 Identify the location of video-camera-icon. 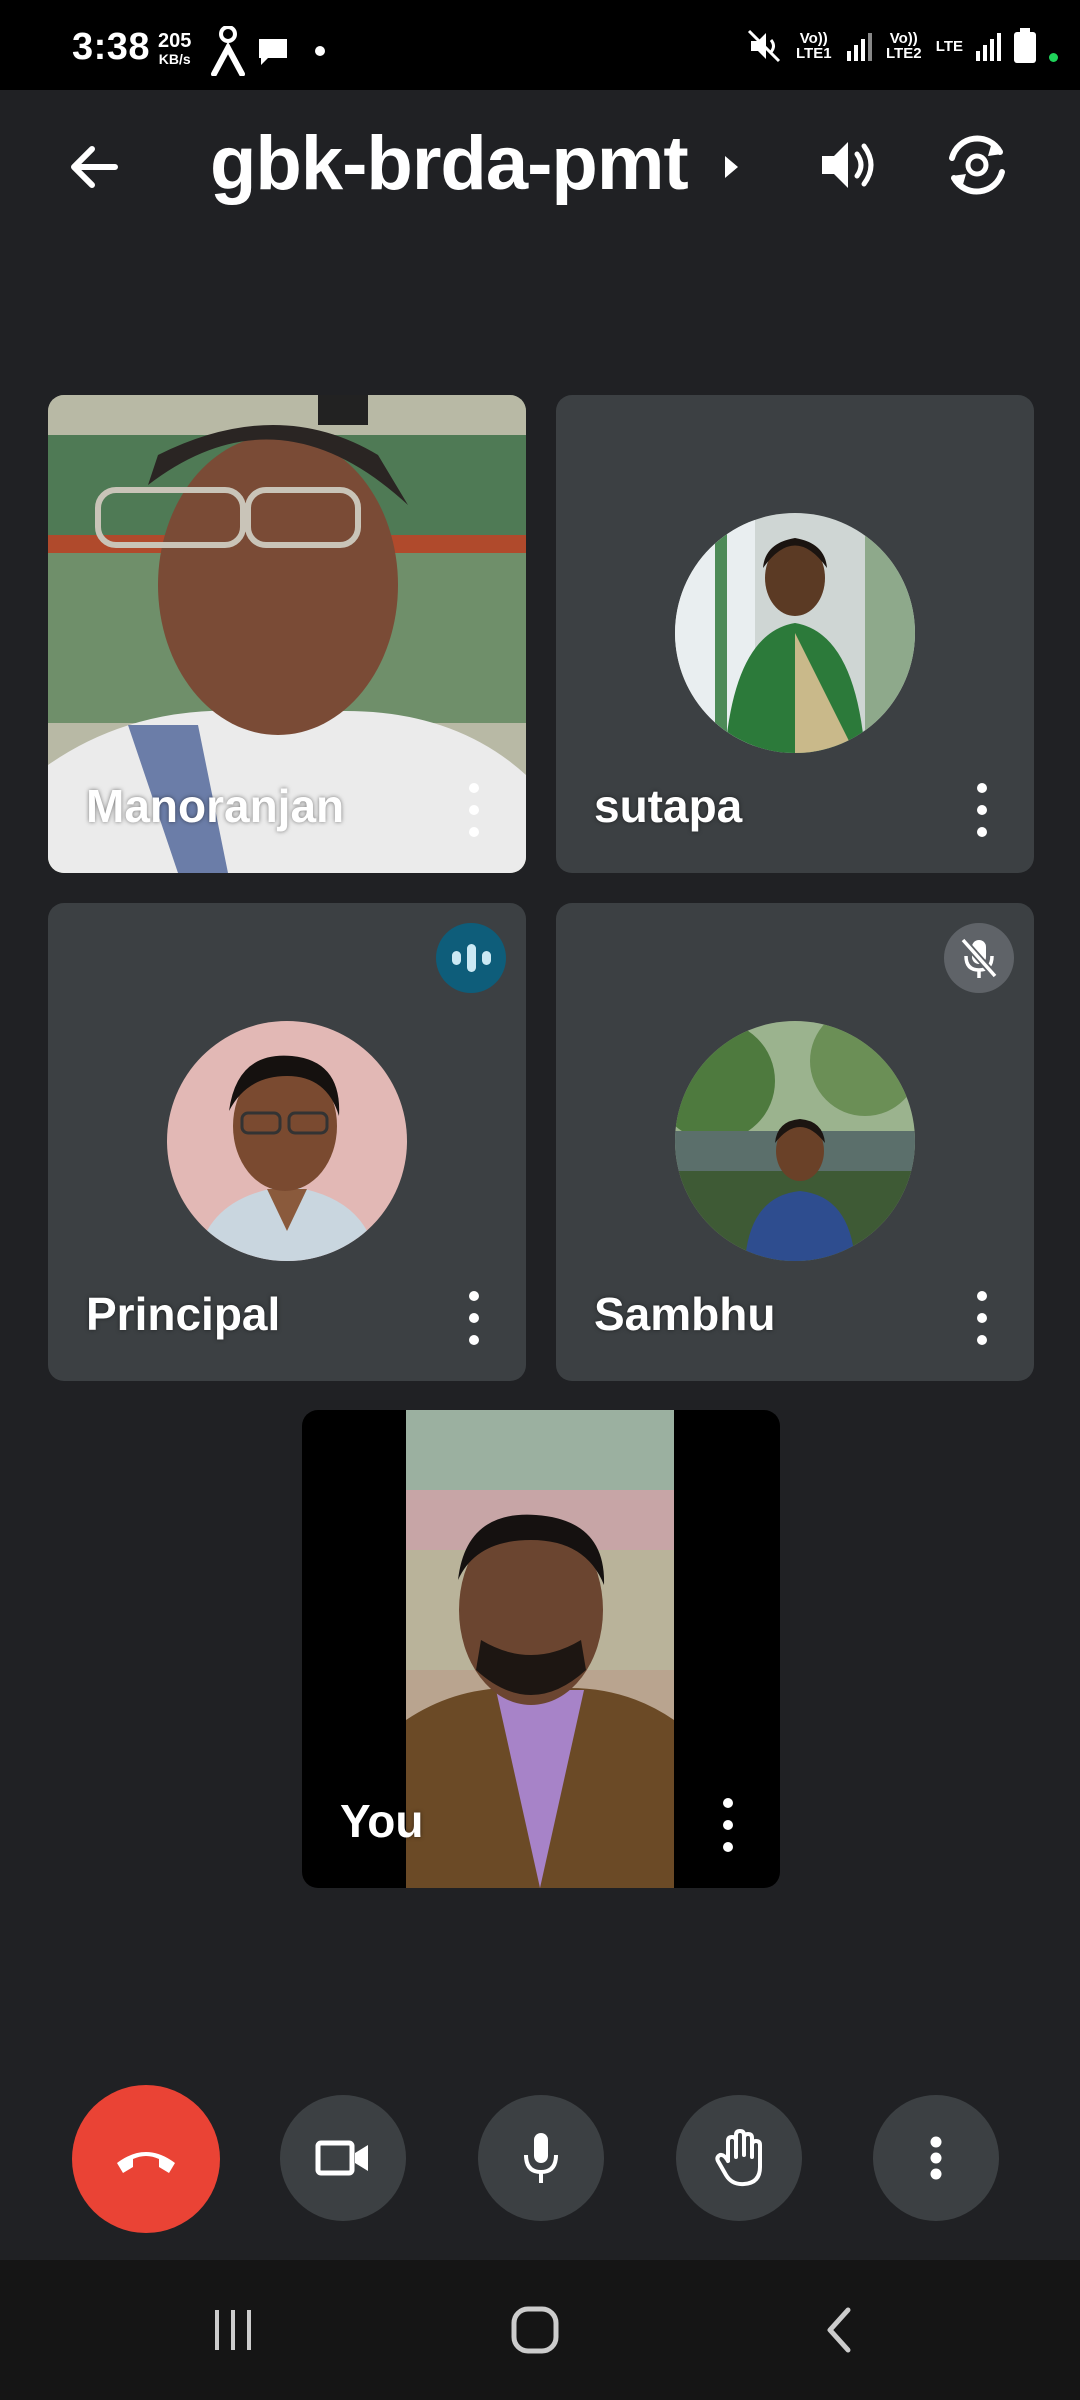
(341, 2158).